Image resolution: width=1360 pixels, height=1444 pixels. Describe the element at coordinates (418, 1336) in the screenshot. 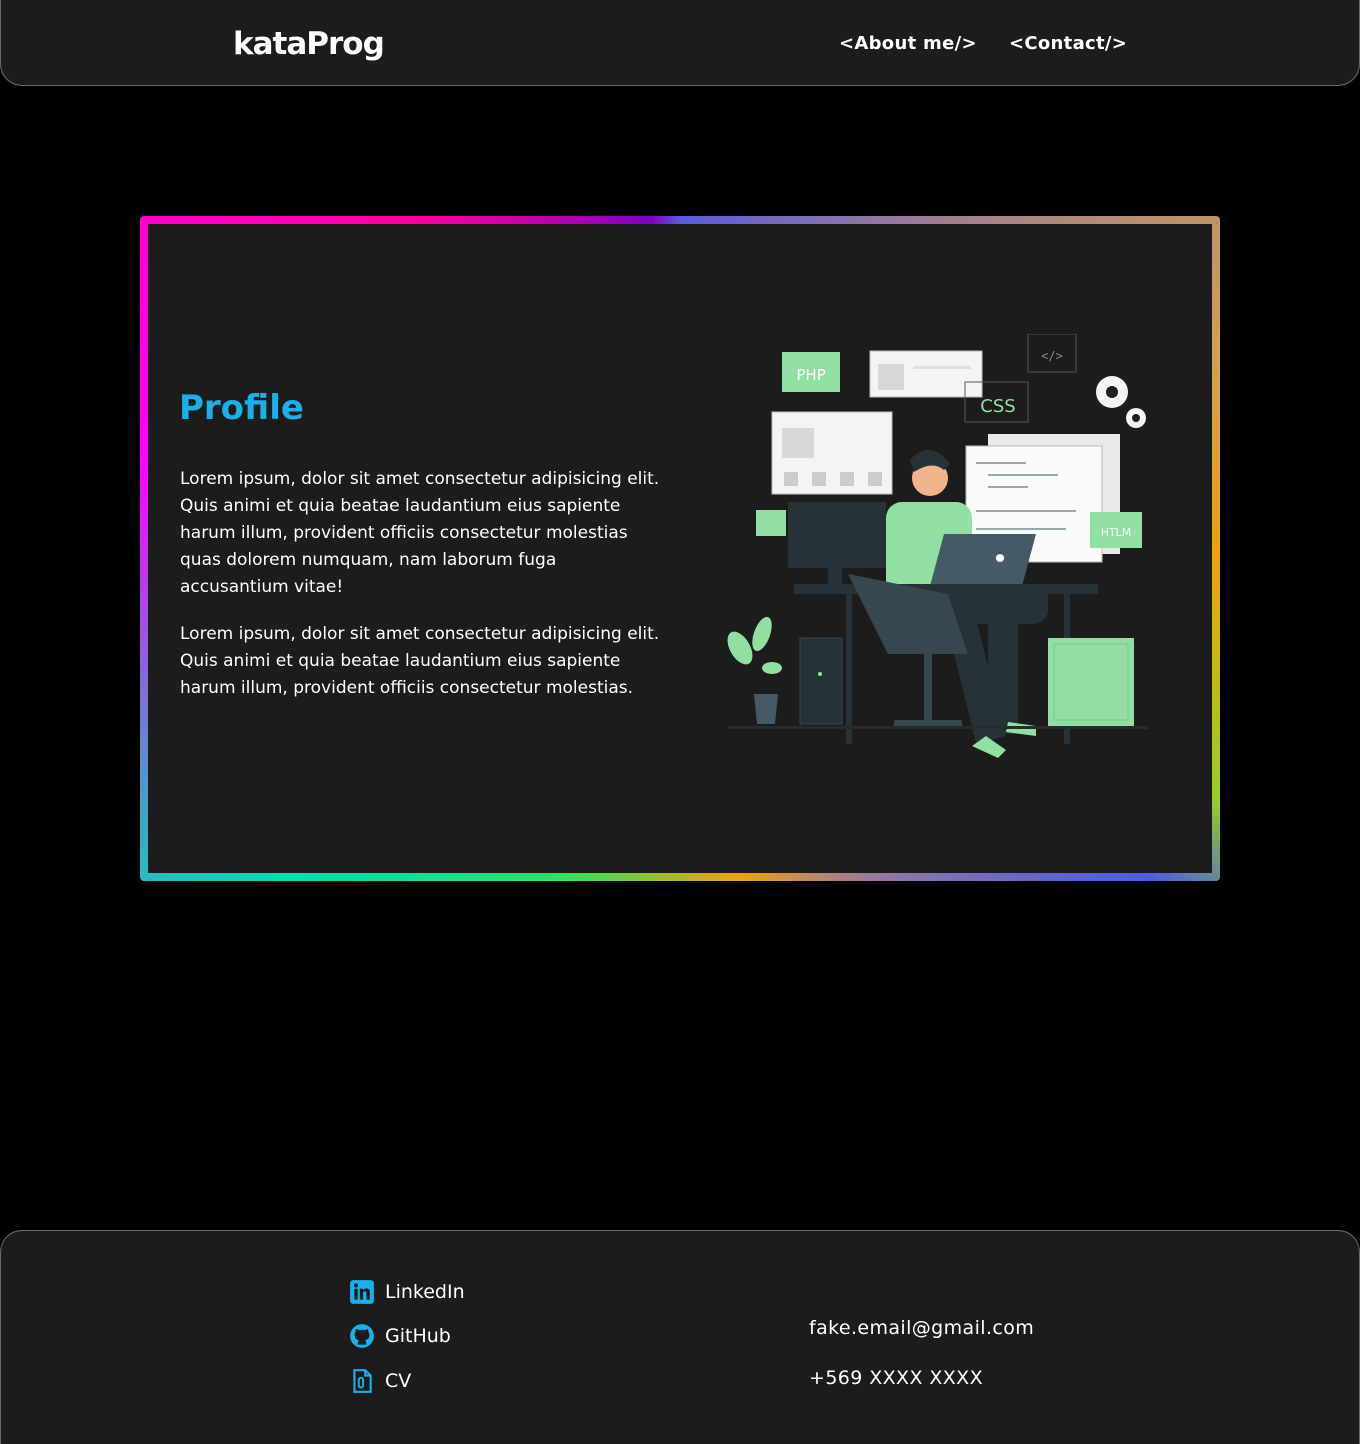

I see `github-label: GitHub` at that location.